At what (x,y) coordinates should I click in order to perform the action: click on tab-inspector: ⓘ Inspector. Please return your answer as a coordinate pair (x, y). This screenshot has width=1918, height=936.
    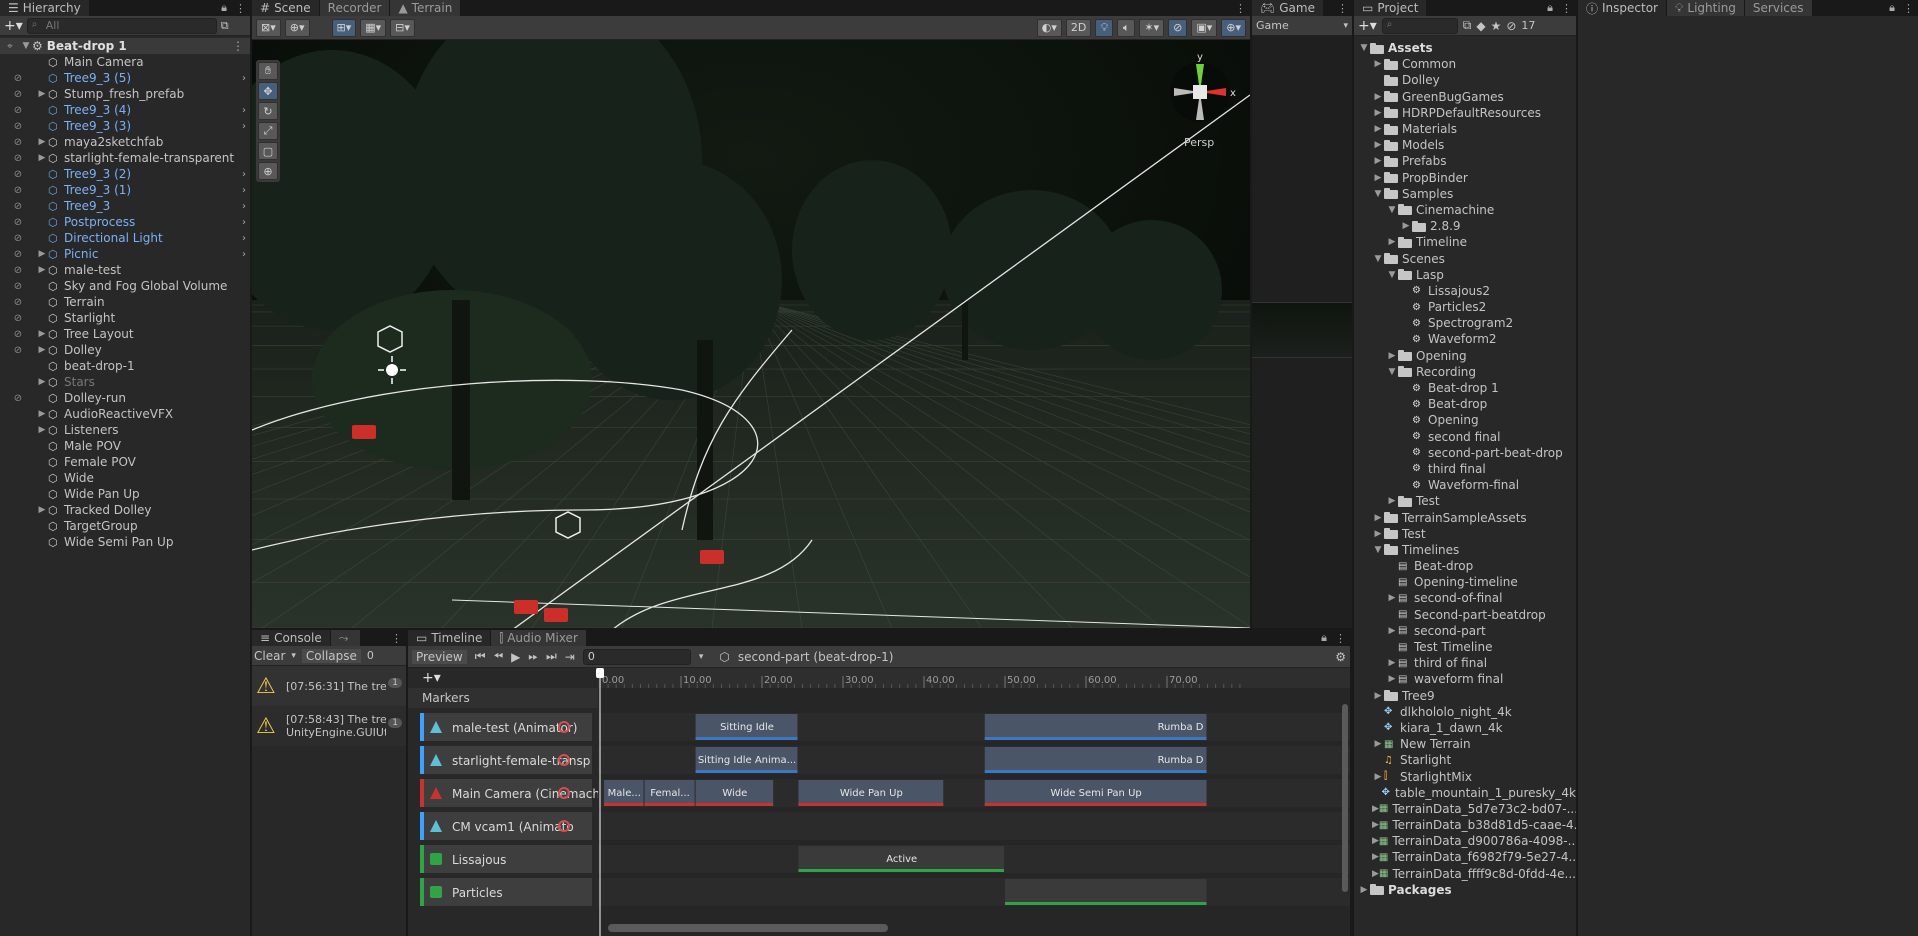
    Looking at the image, I should click on (1622, 8).